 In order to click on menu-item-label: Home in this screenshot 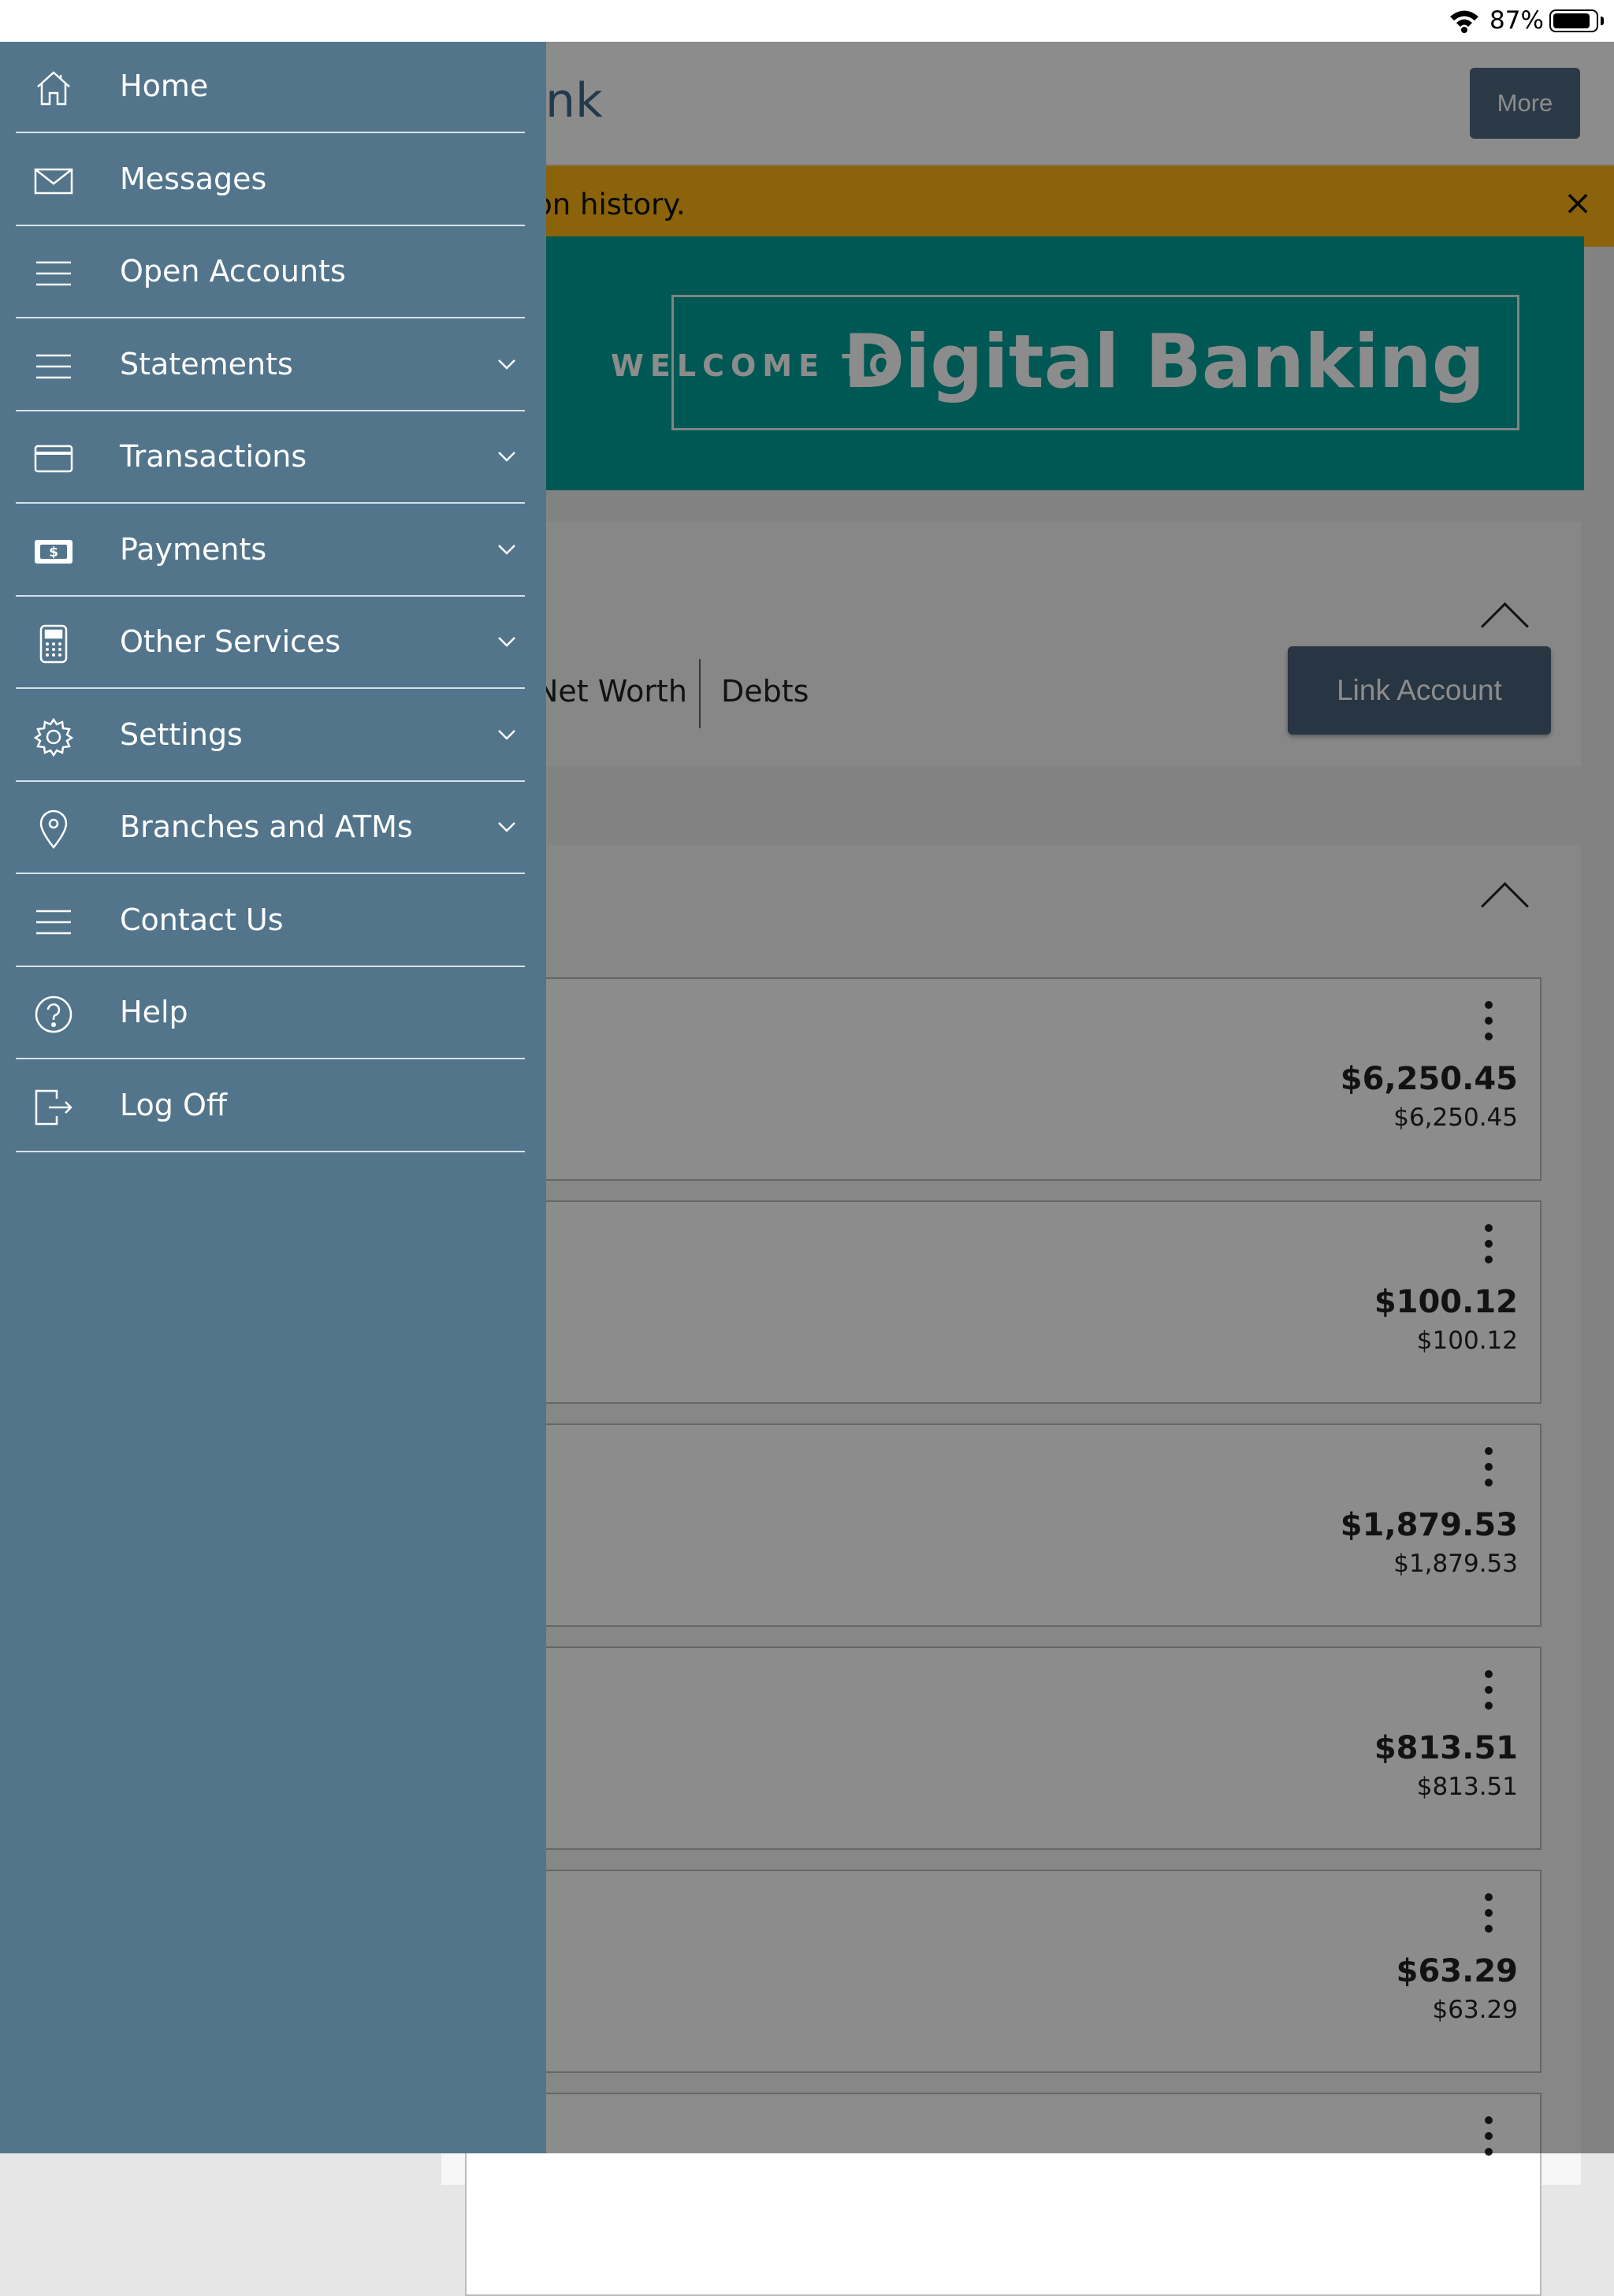, I will do `click(164, 86)`.